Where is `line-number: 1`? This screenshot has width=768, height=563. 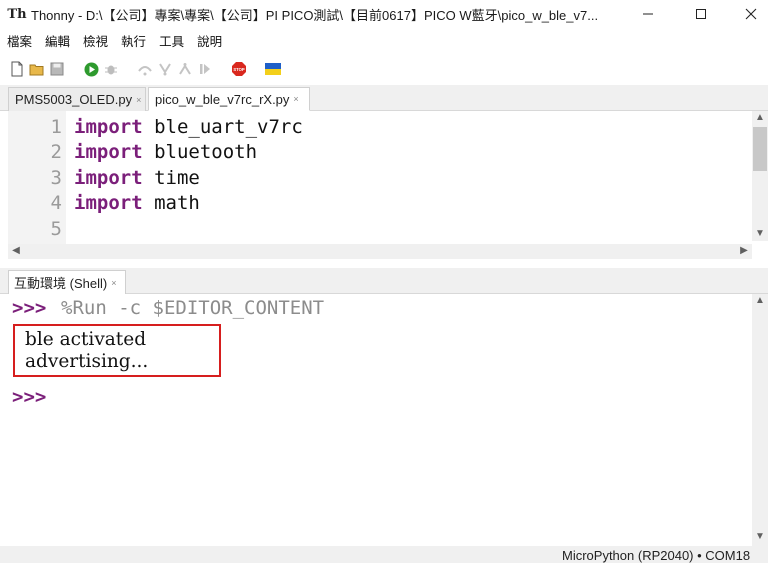
line-number: 1 is located at coordinates (56, 127).